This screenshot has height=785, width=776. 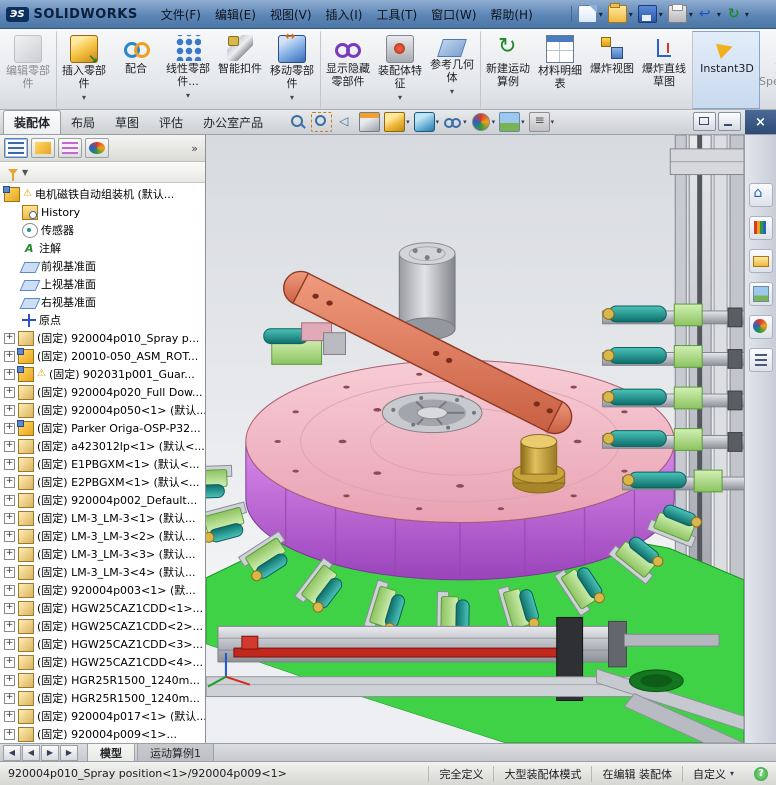 What do you see at coordinates (483, 122) in the screenshot?
I see `edit-appearance-icon: ▾` at bounding box center [483, 122].